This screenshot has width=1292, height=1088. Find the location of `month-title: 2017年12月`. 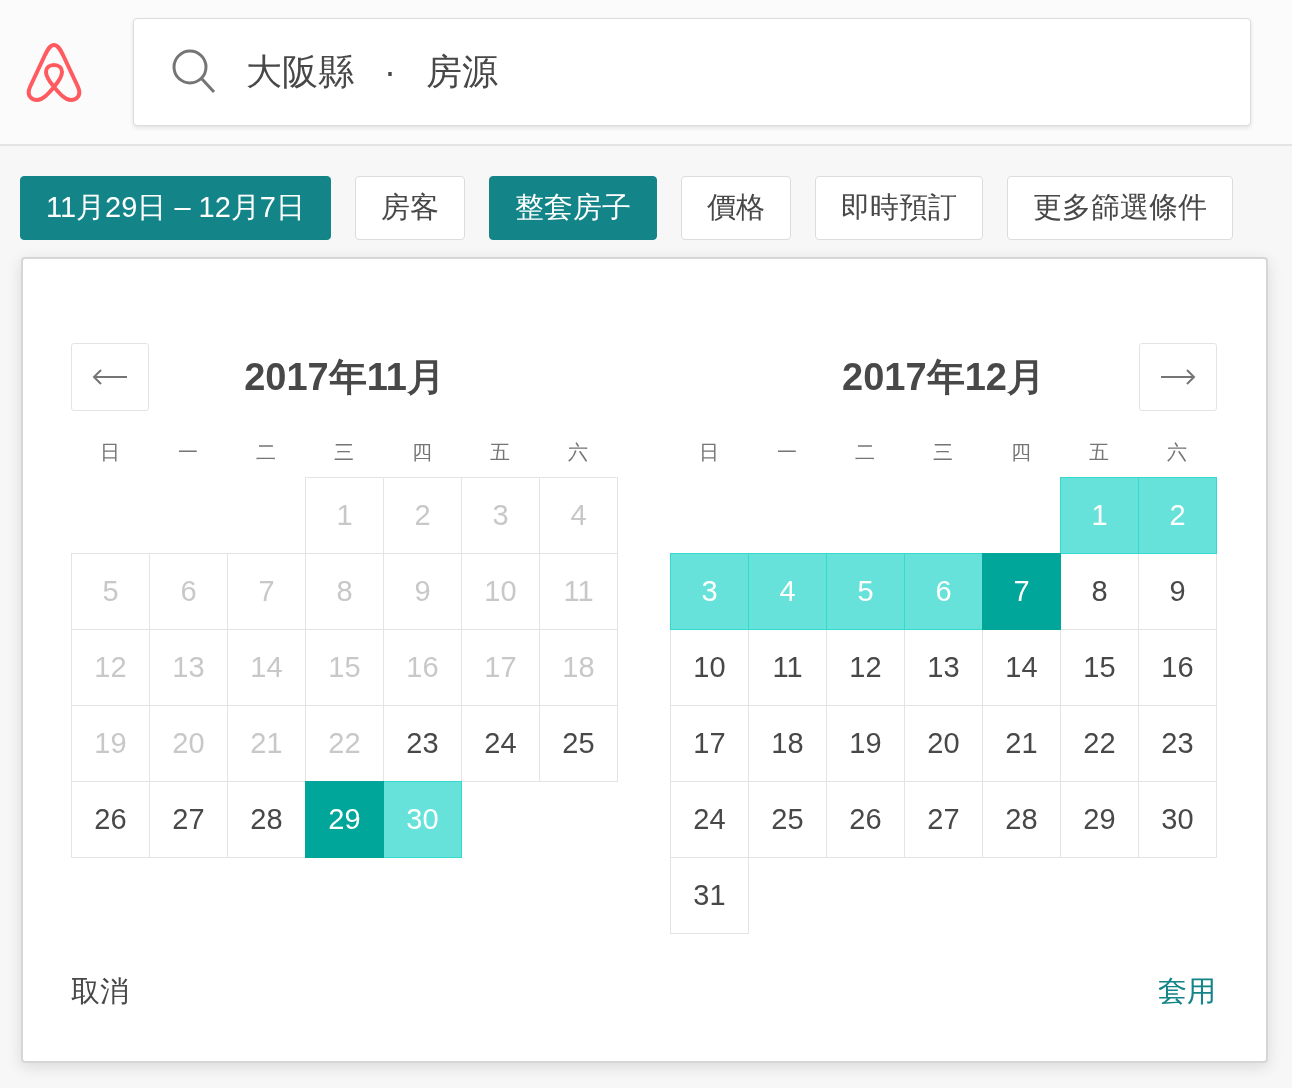

month-title: 2017年12月 is located at coordinates (943, 377).